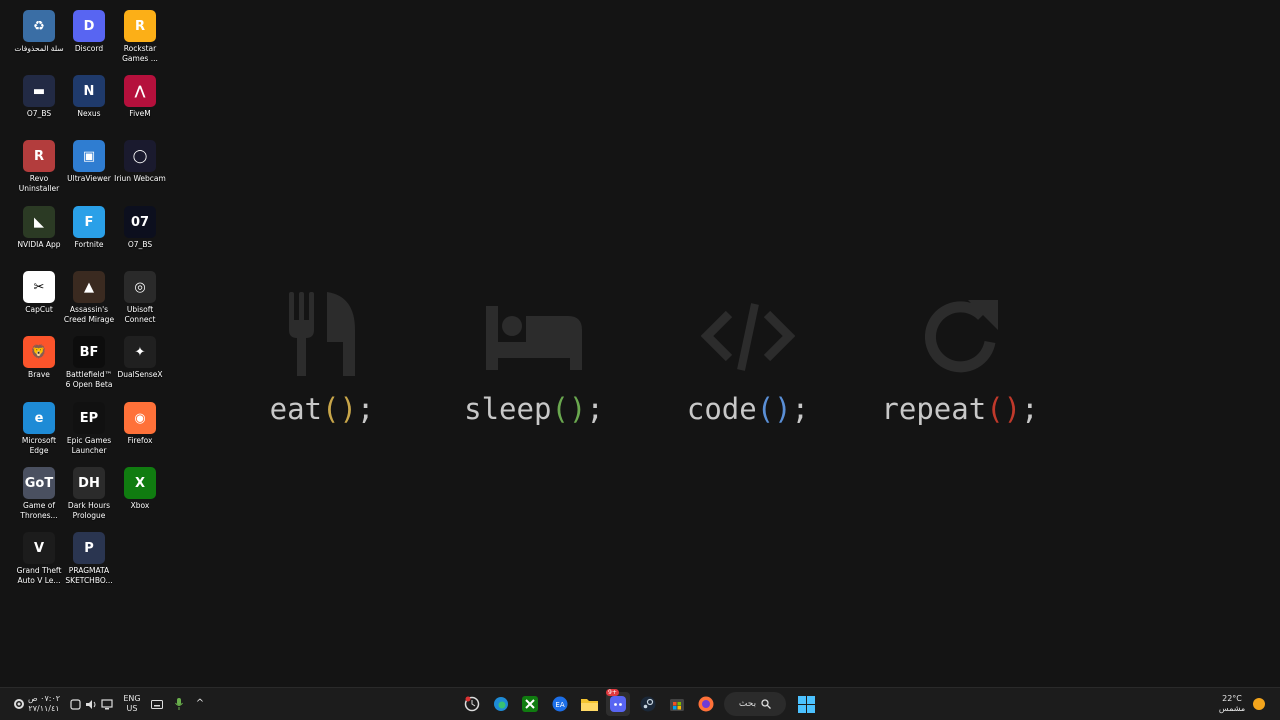  Describe the element at coordinates (89, 26) in the screenshot. I see `discord-icon: D` at that location.